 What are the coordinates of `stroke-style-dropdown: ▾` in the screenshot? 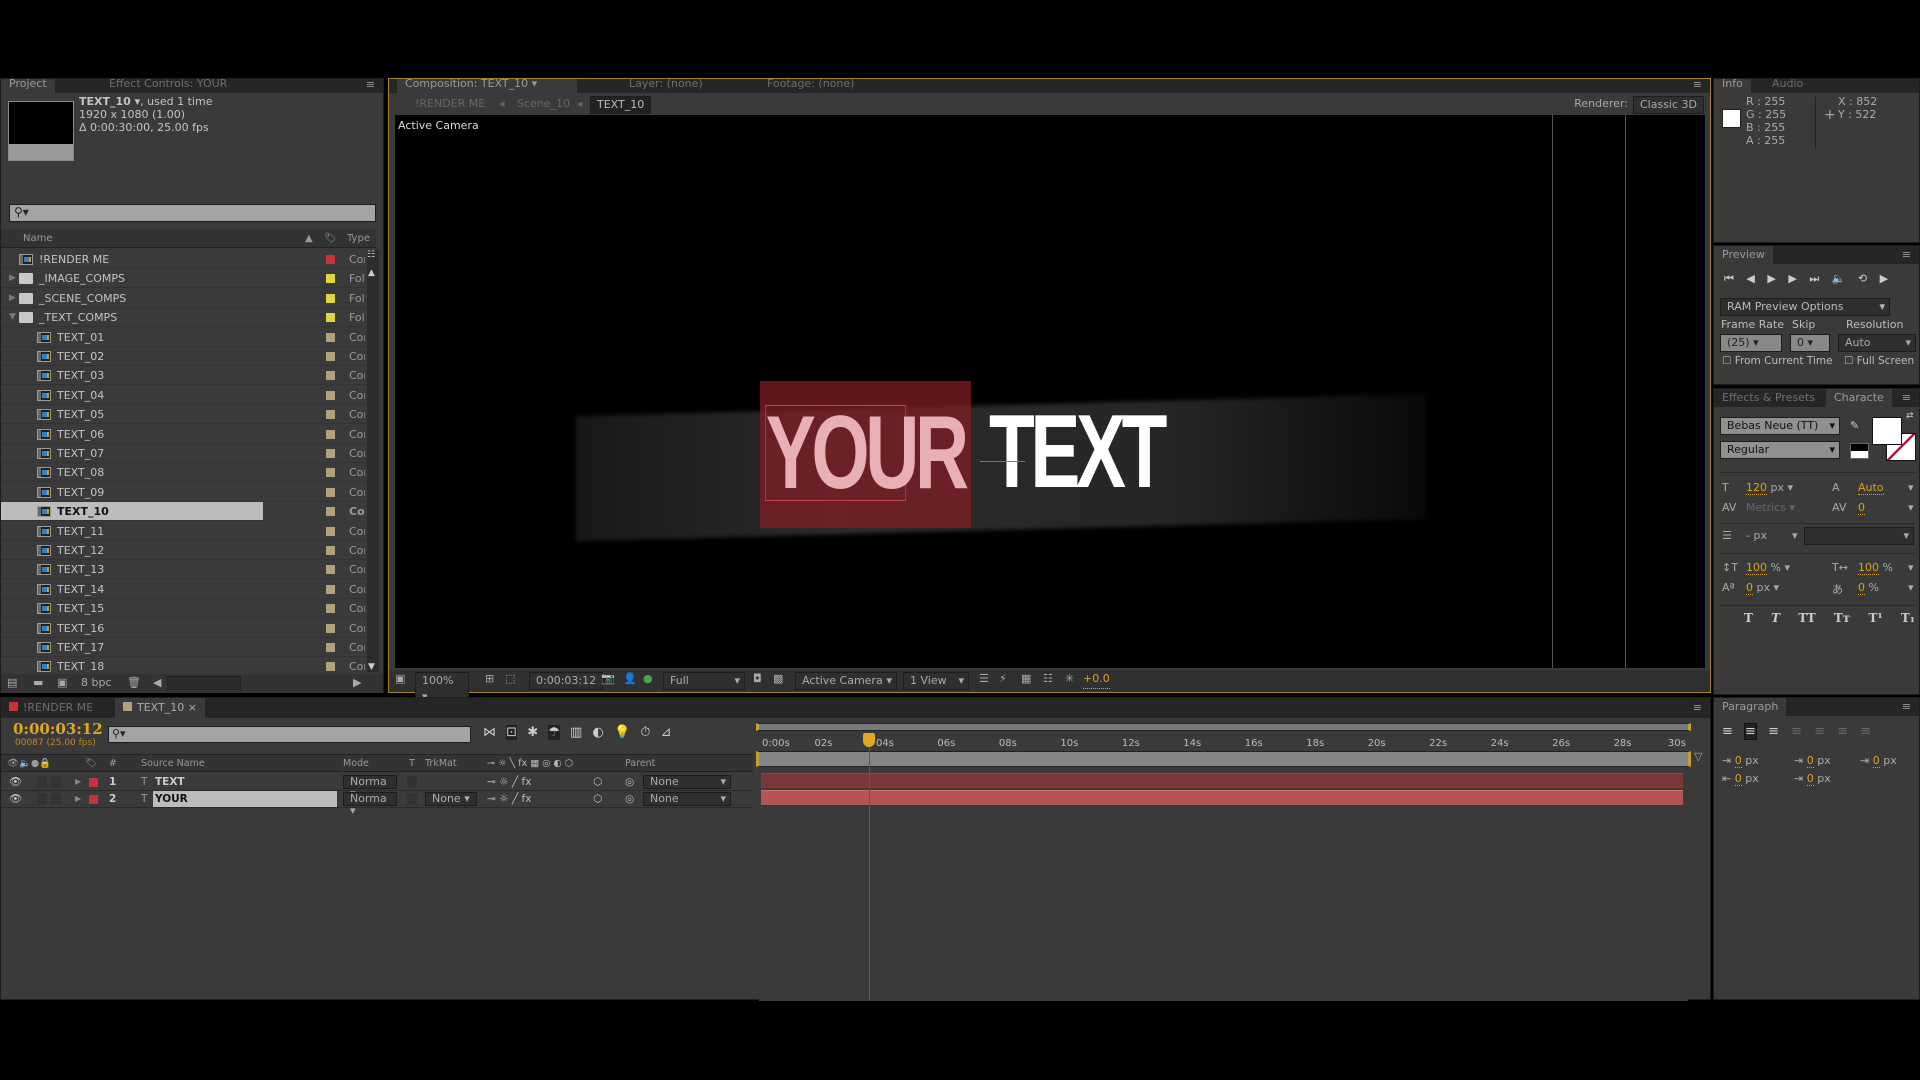 It's located at (1859, 536).